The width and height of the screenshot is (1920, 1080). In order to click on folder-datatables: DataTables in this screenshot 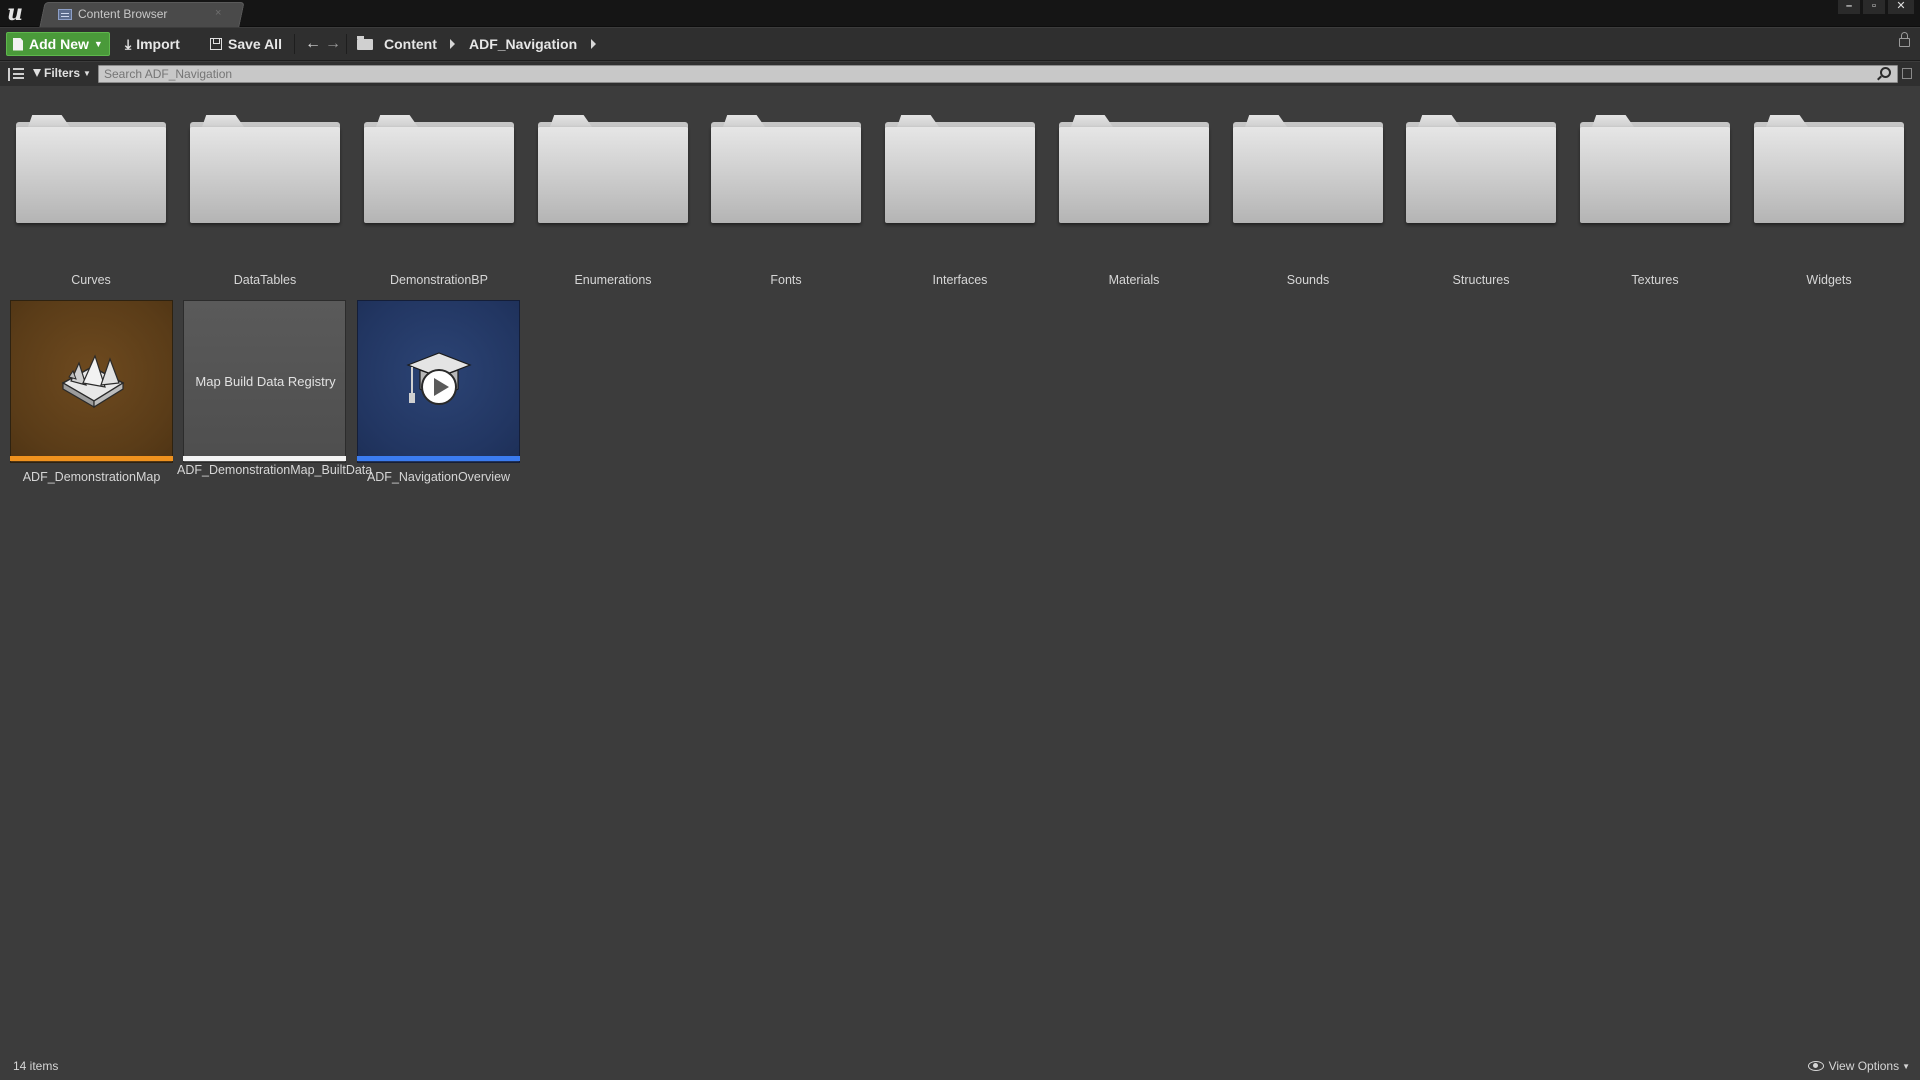, I will do `click(265, 210)`.